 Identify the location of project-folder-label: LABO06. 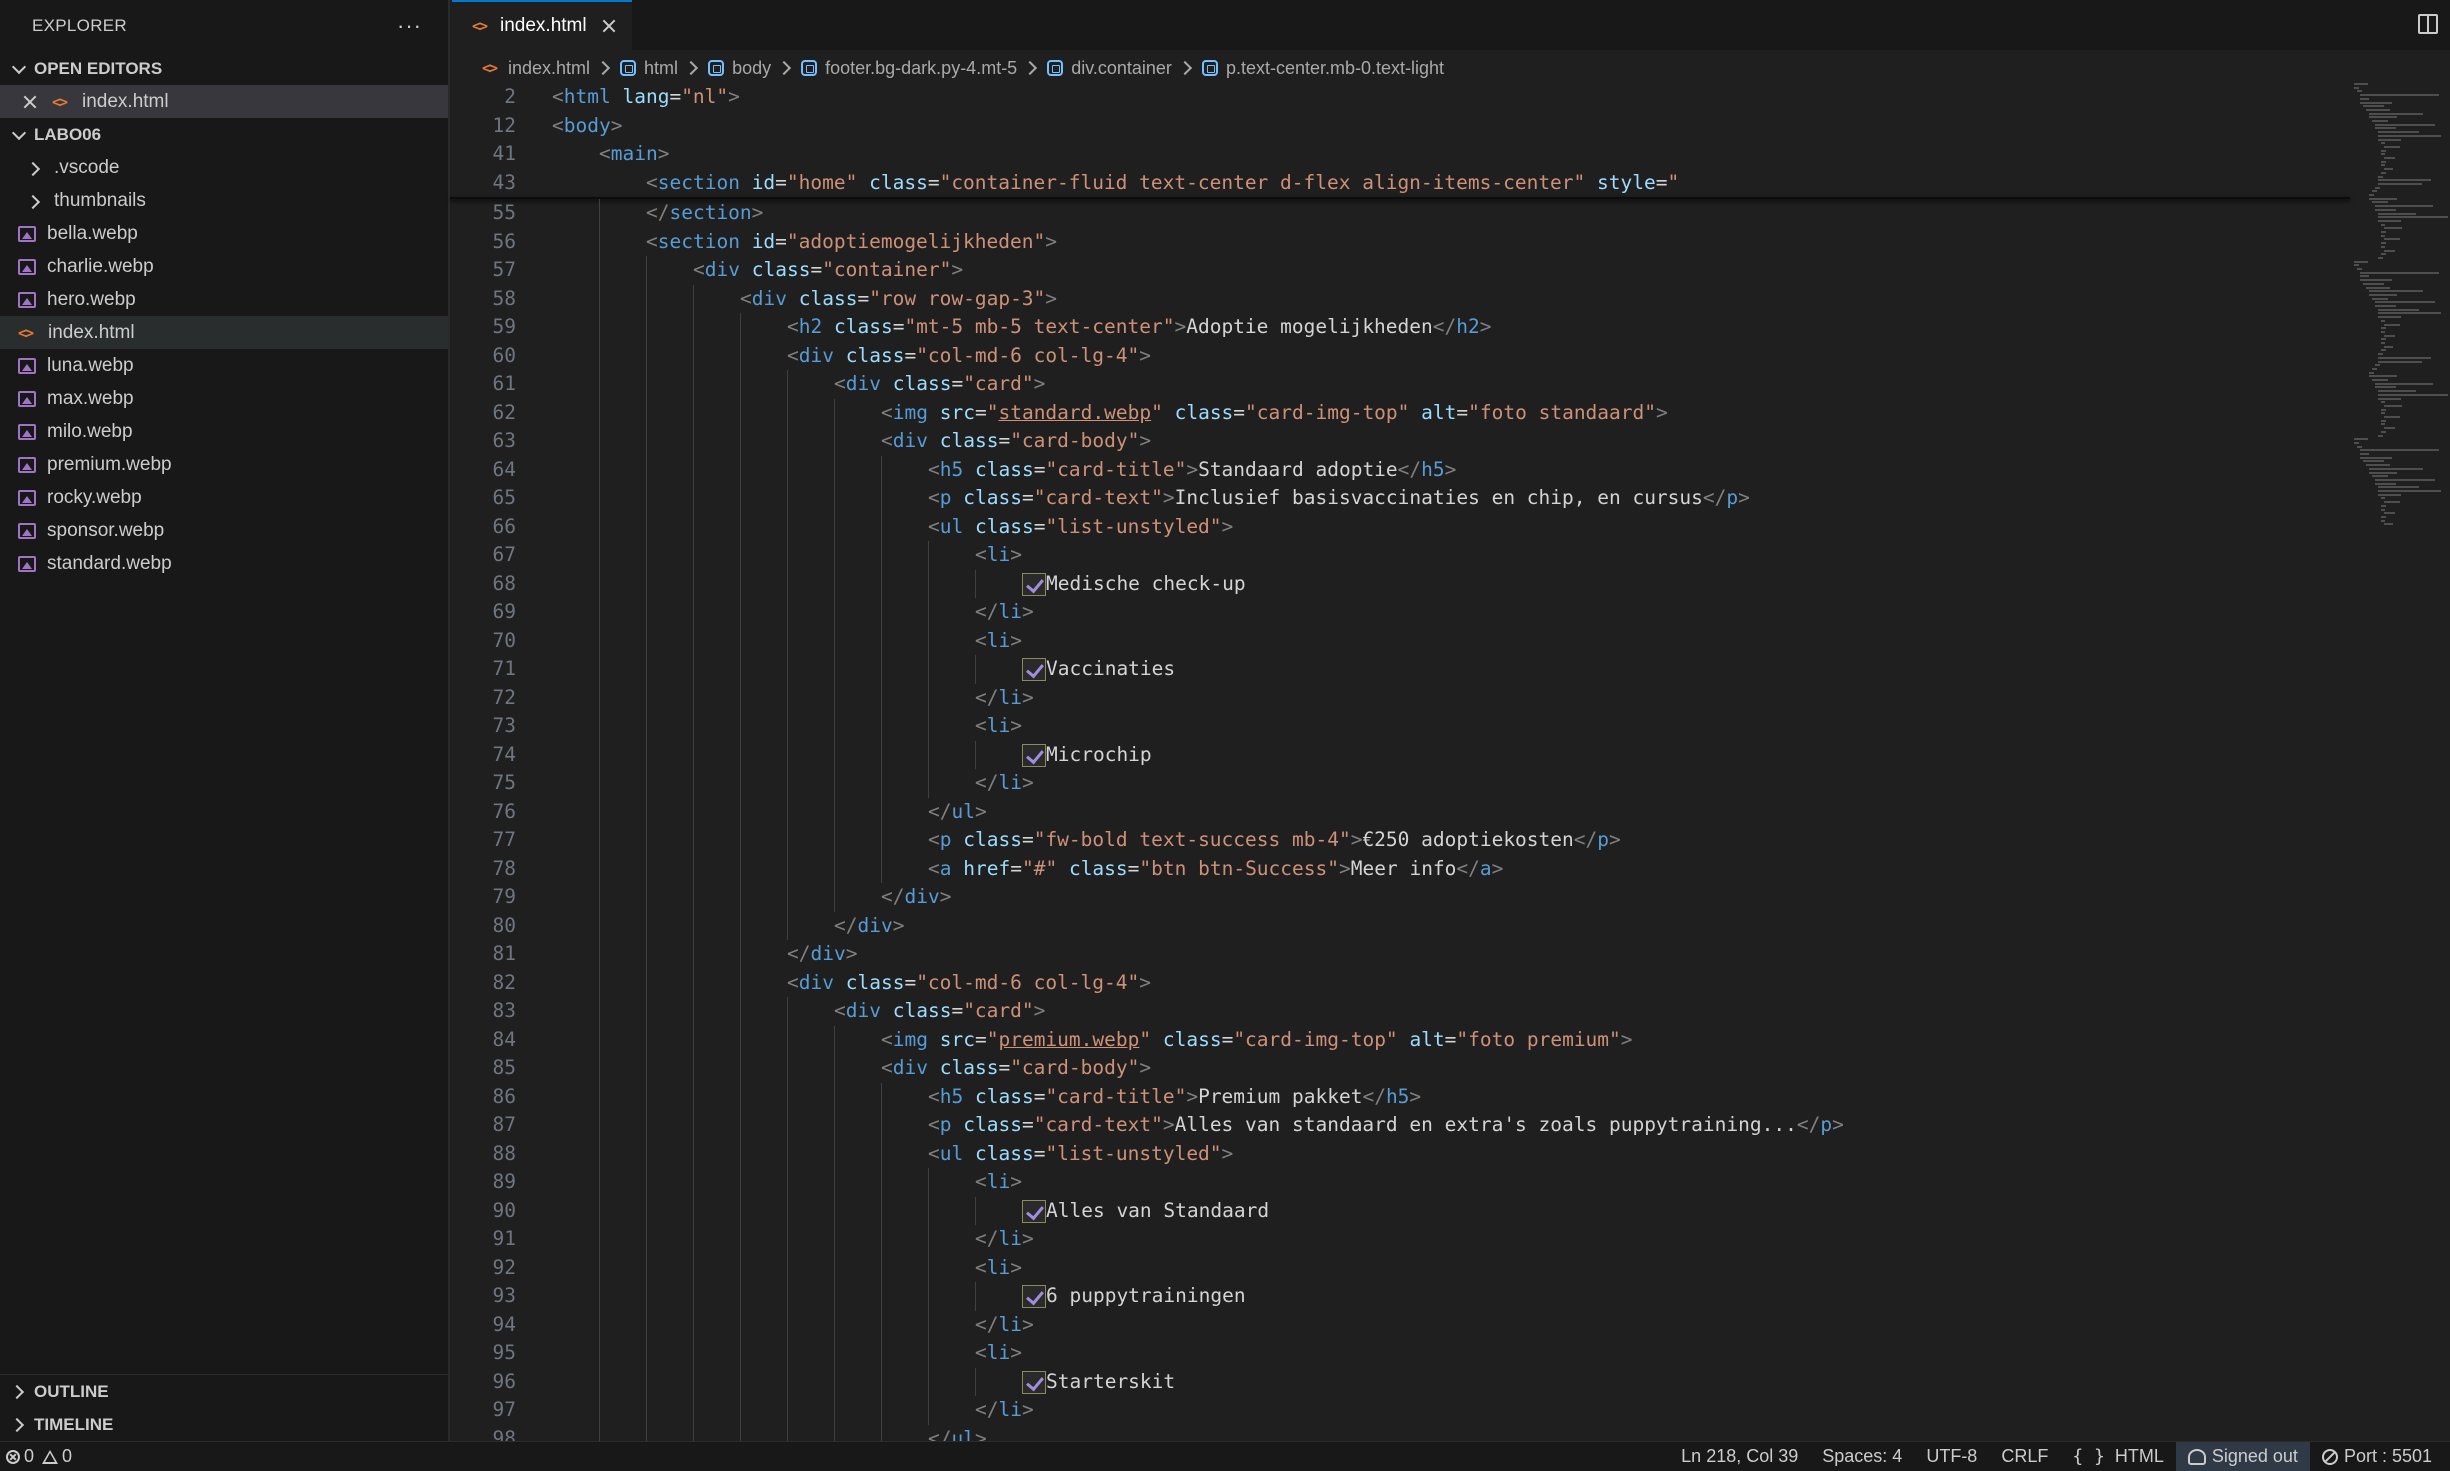
(68, 134).